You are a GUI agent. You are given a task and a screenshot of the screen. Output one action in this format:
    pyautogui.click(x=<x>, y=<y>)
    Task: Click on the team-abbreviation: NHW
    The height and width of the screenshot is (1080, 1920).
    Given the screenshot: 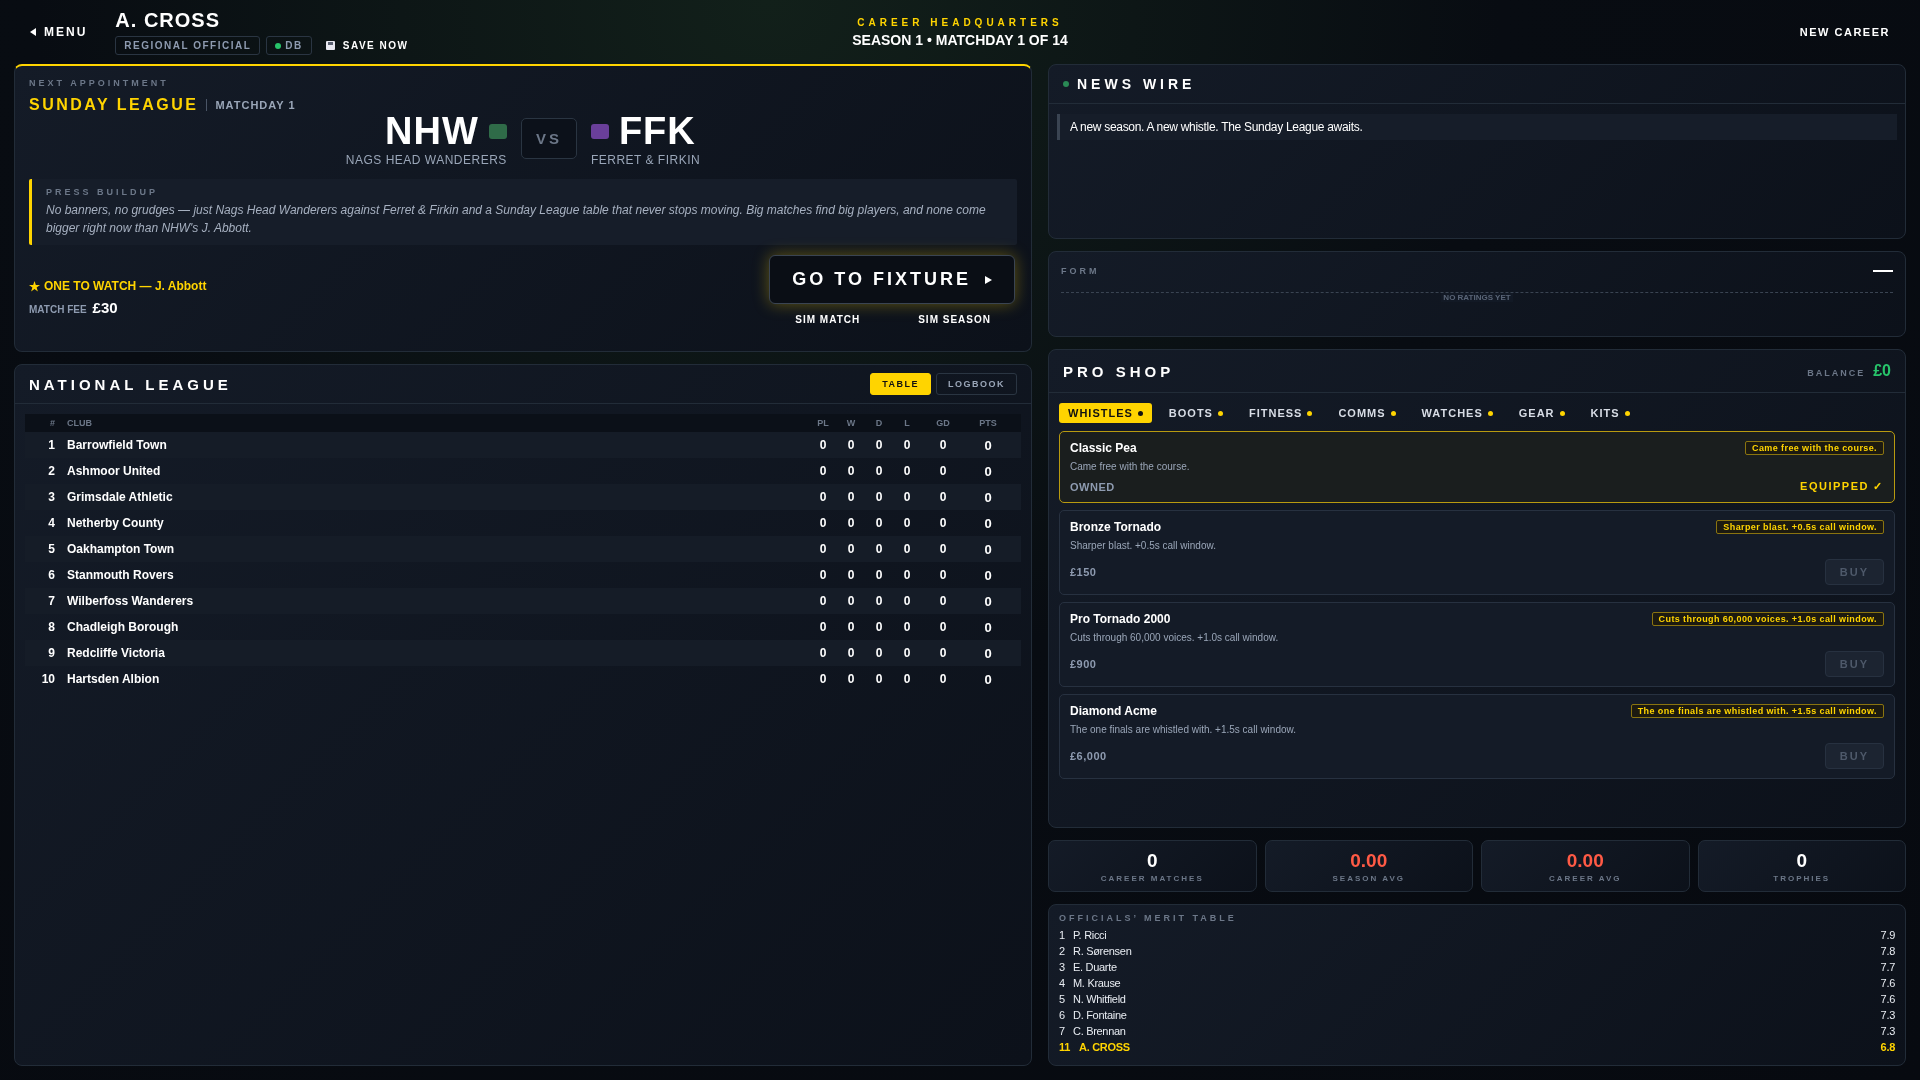 What is the action you would take?
    pyautogui.click(x=432, y=131)
    